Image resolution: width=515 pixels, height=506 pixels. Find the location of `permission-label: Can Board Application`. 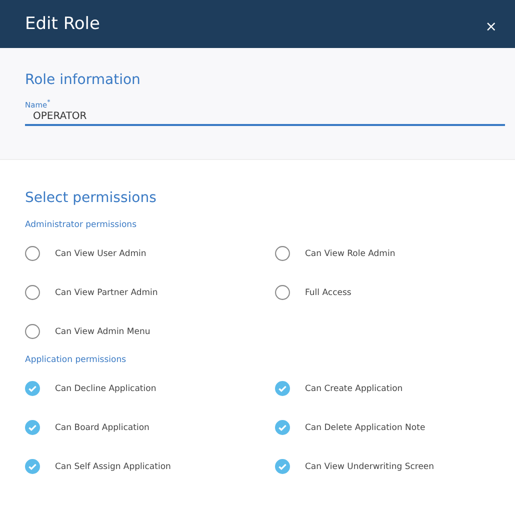

permission-label: Can Board Application is located at coordinates (102, 427).